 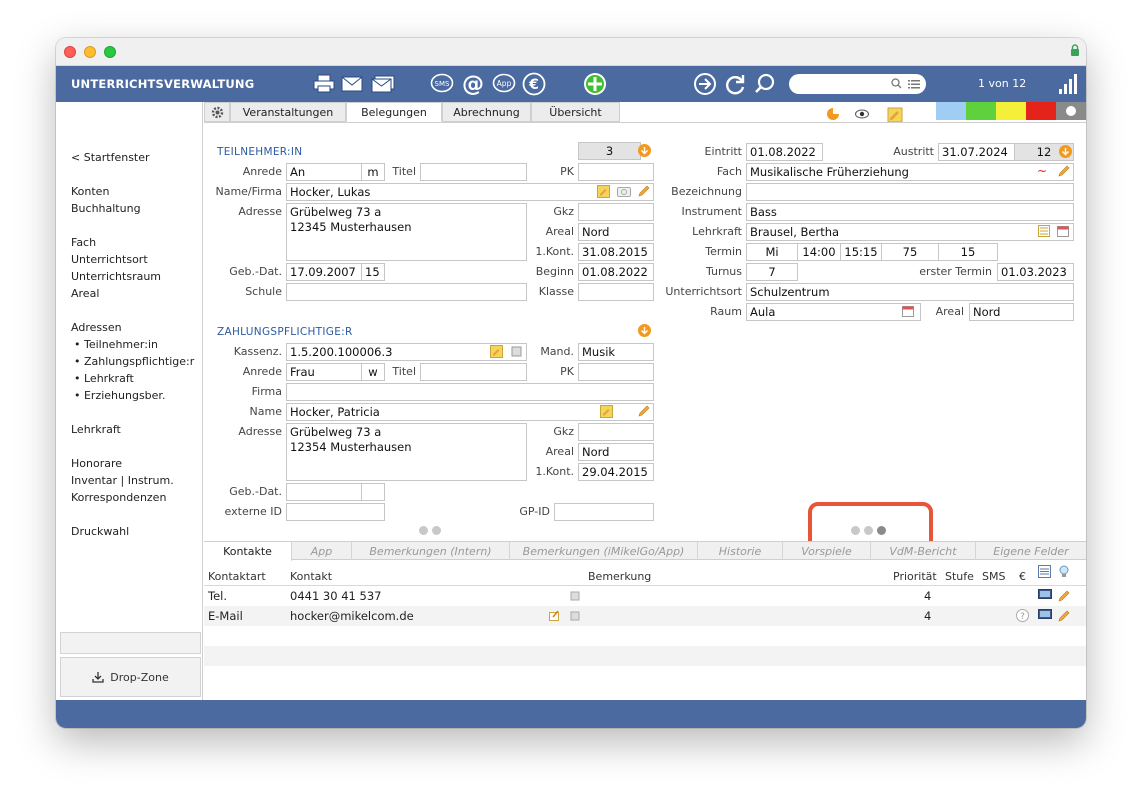 What do you see at coordinates (473, 84) in the screenshot?
I see `email-at-icon: @` at bounding box center [473, 84].